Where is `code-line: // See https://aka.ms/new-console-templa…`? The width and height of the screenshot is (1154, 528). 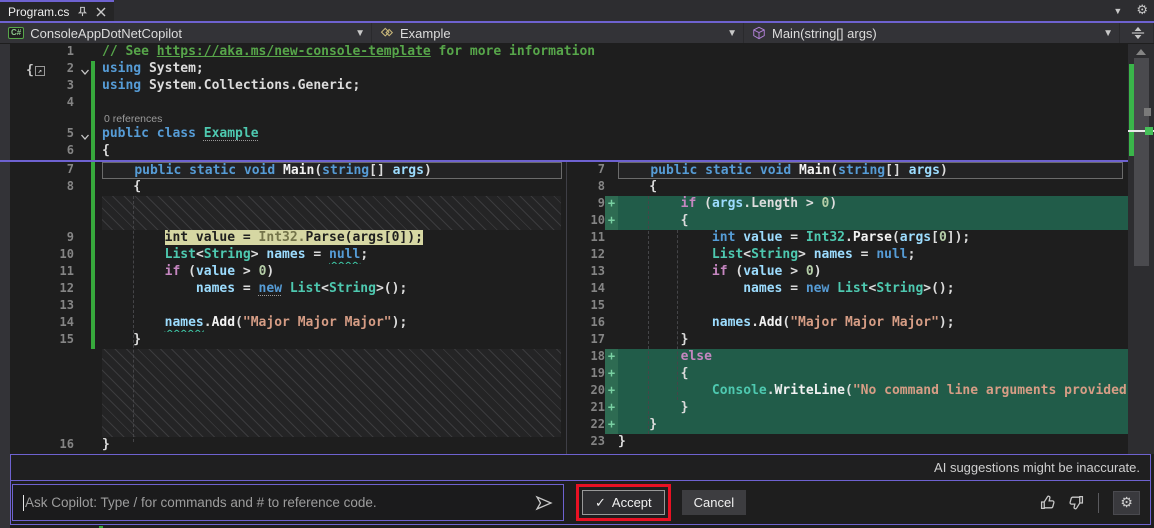 code-line: // See https://aka.ms/new-console-templa… is located at coordinates (615, 52).